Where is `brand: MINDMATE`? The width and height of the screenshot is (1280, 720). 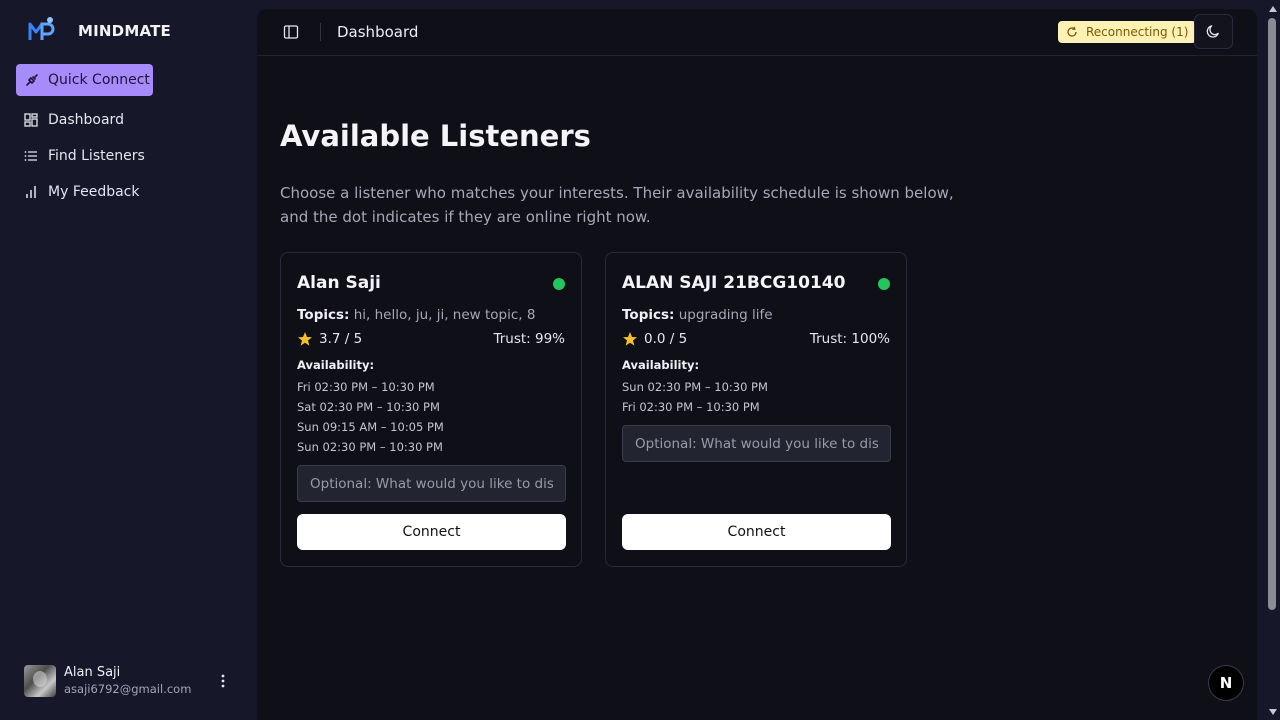 brand: MINDMATE is located at coordinates (99, 31).